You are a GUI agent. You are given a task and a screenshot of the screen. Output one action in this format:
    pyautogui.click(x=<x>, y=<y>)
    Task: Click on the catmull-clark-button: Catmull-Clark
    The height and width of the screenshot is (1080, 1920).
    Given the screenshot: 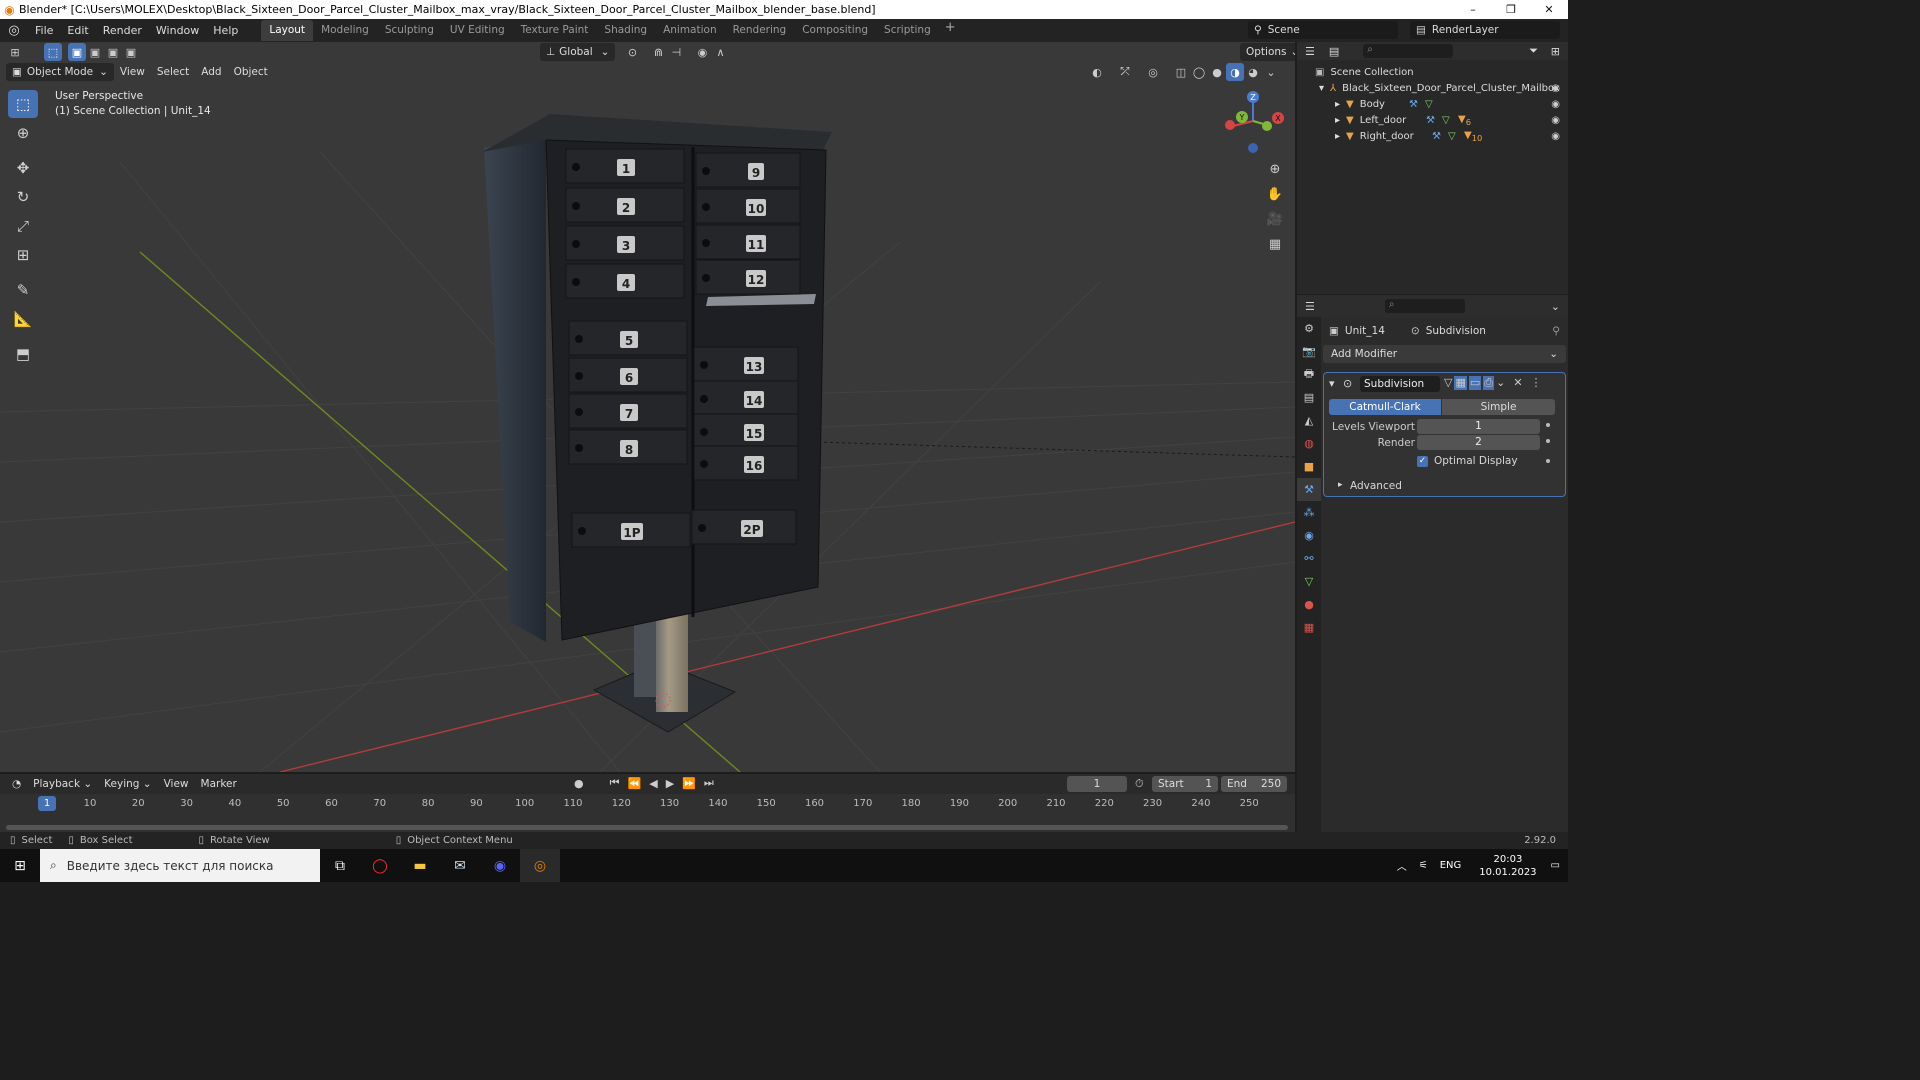 What is the action you would take?
    pyautogui.click(x=1385, y=407)
    